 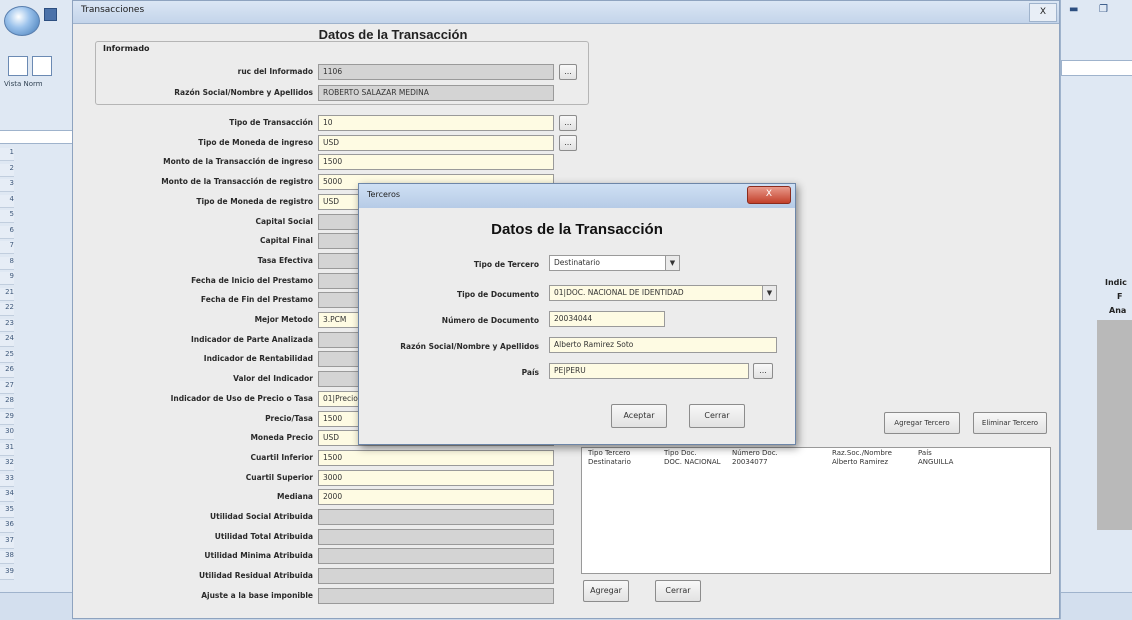 I want to click on ruc-field: 1106, so click(x=436, y=72).